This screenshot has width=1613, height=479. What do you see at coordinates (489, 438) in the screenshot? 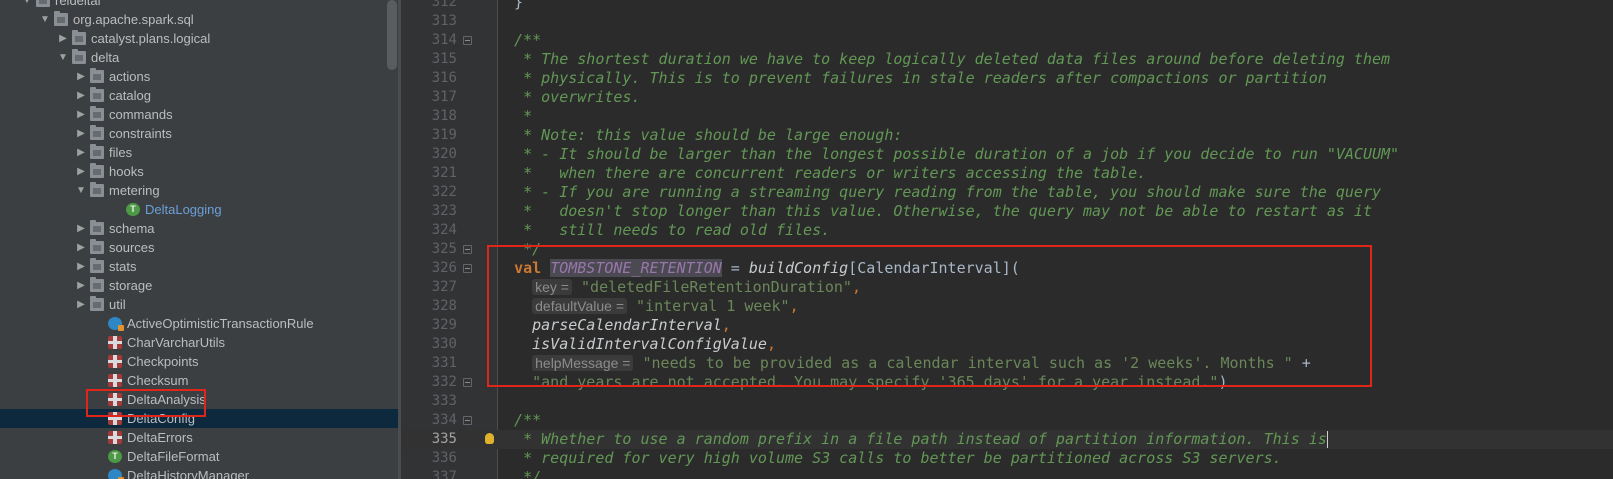
I see `lightbulb-icon` at bounding box center [489, 438].